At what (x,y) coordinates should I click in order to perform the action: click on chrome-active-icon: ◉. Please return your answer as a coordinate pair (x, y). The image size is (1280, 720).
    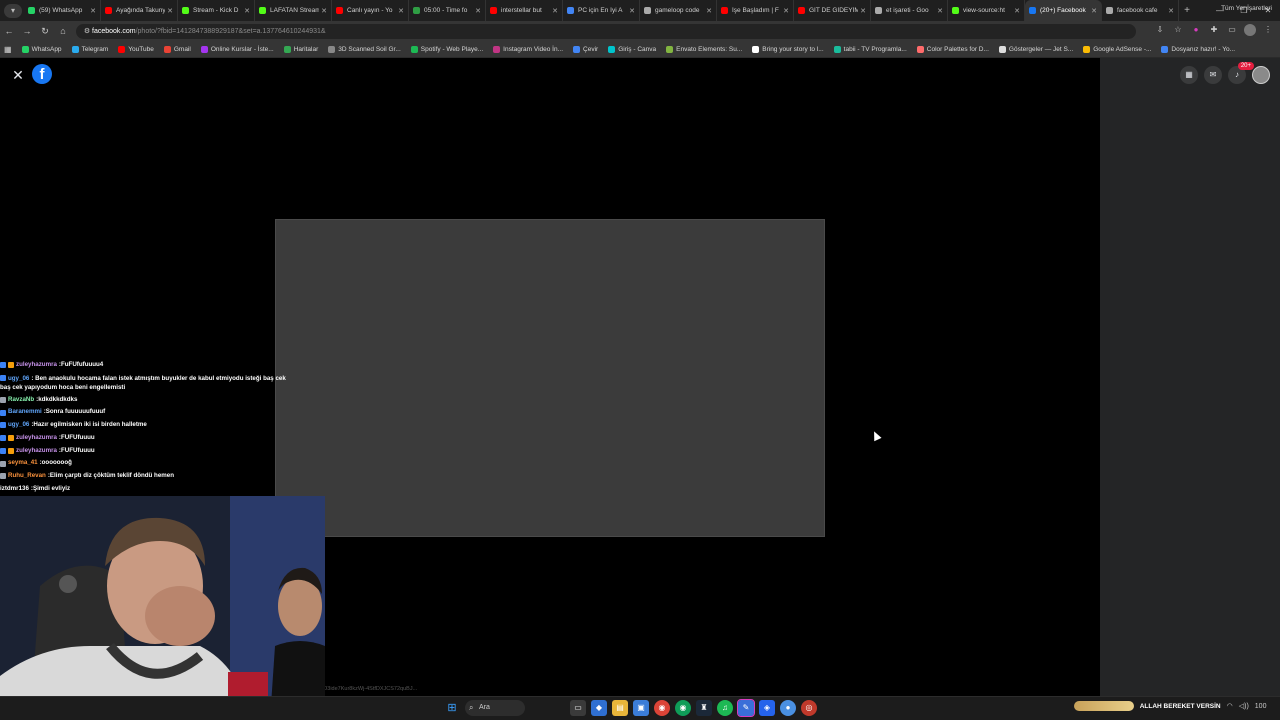
    Looking at the image, I should click on (683, 708).